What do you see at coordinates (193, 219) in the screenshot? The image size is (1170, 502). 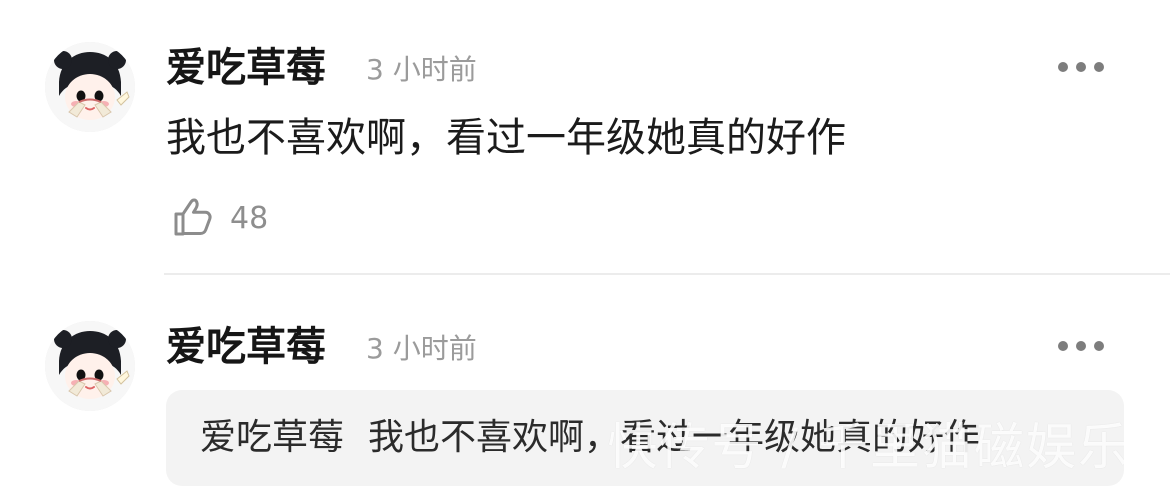 I see `thumbs-up-icon` at bounding box center [193, 219].